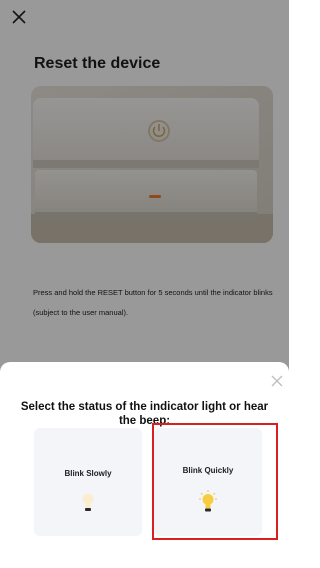 The width and height of the screenshot is (320, 568). I want to click on selection-highlight, so click(215, 481).